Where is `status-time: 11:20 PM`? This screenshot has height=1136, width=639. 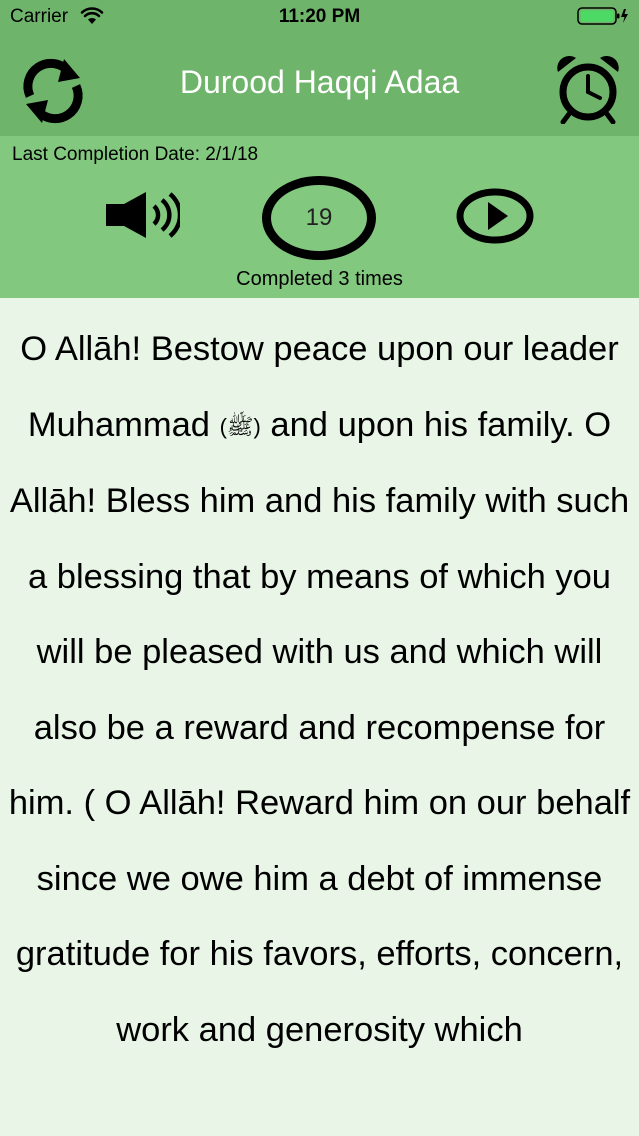 status-time: 11:20 PM is located at coordinates (319, 16).